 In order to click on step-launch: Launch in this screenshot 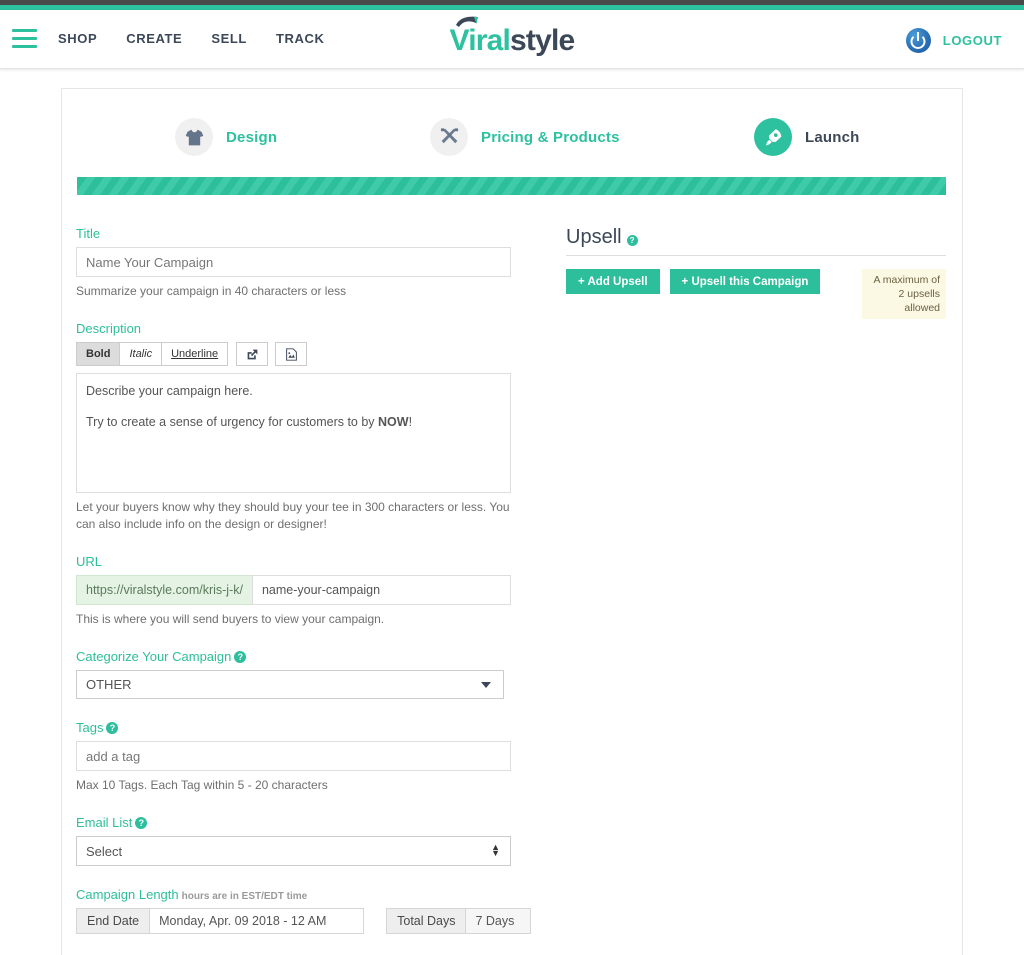, I will do `click(807, 137)`.